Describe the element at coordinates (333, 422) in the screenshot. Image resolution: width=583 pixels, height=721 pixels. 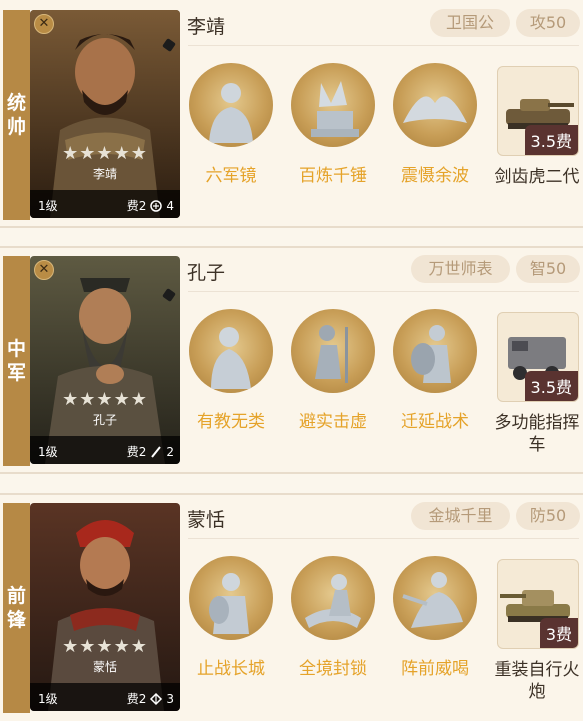
I see `skill-name: 避实击虚` at that location.